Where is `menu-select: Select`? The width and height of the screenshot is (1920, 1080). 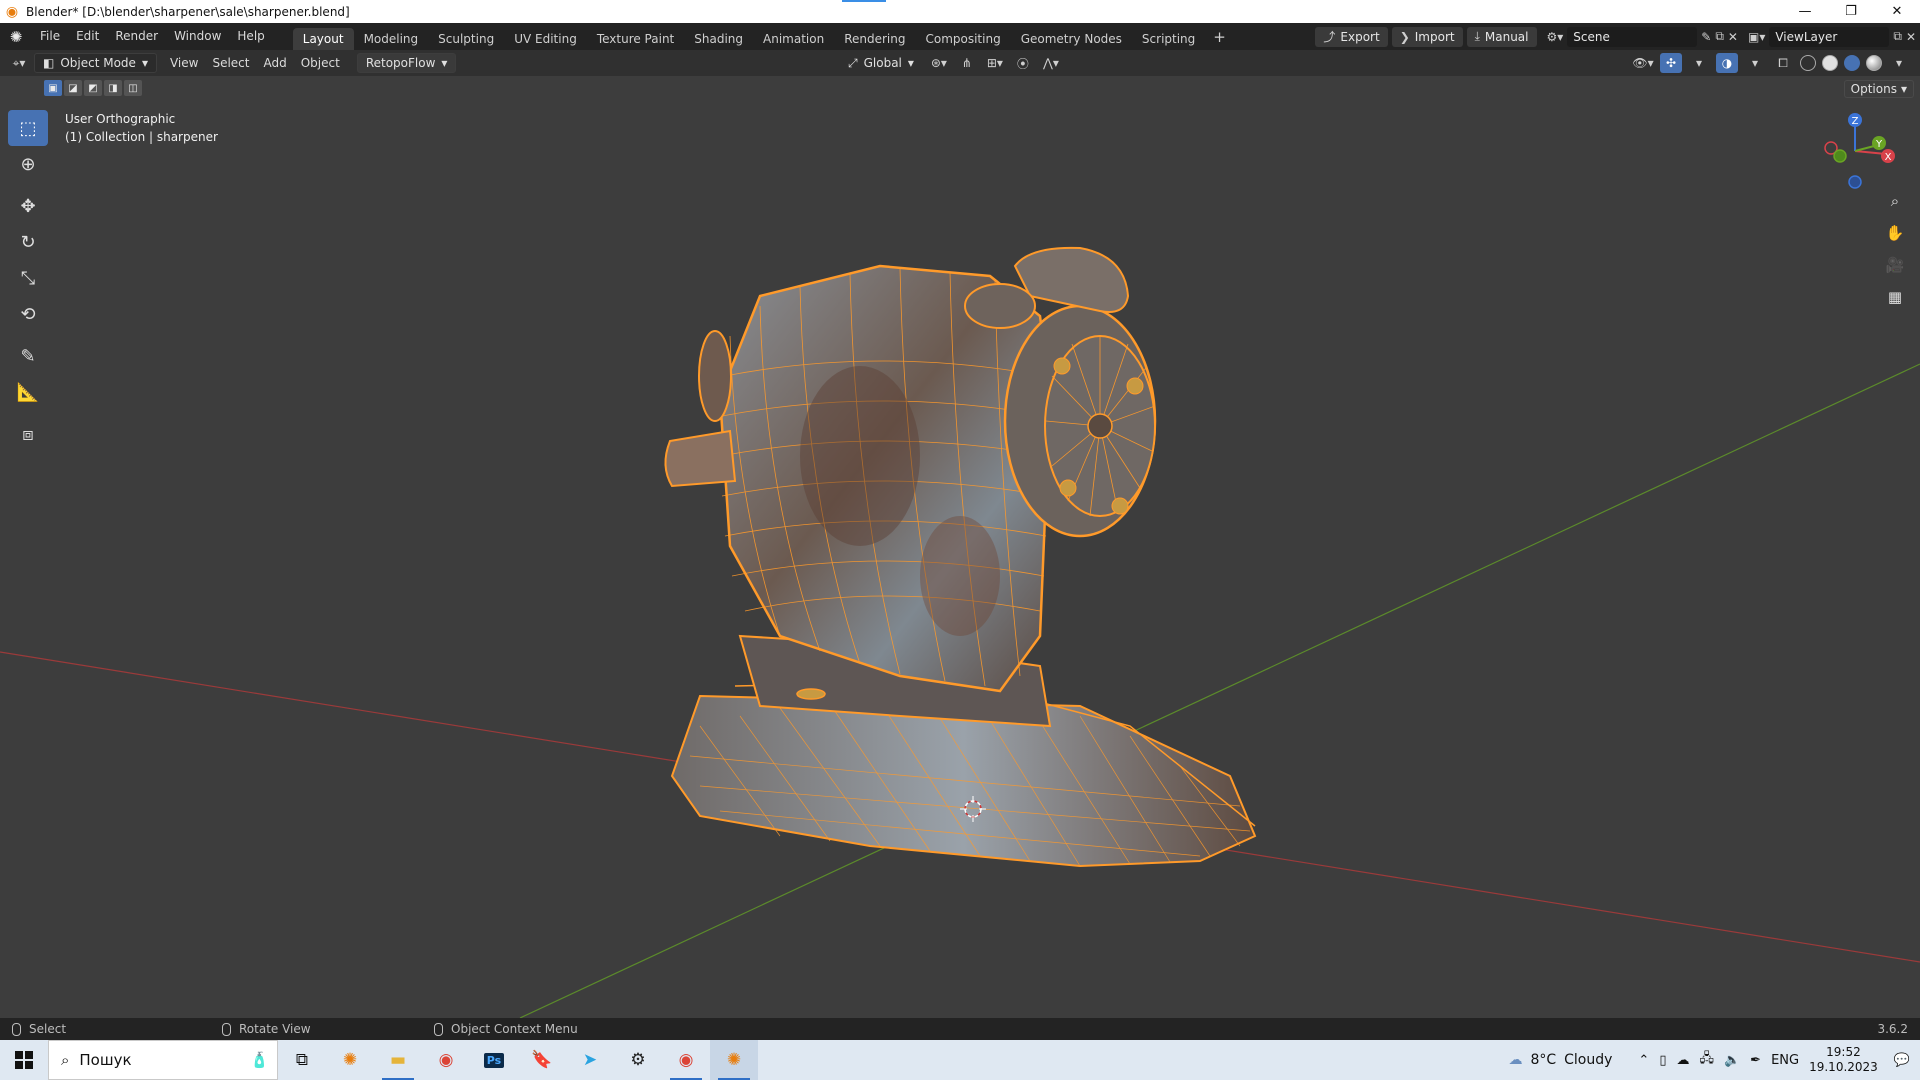
menu-select: Select is located at coordinates (230, 63).